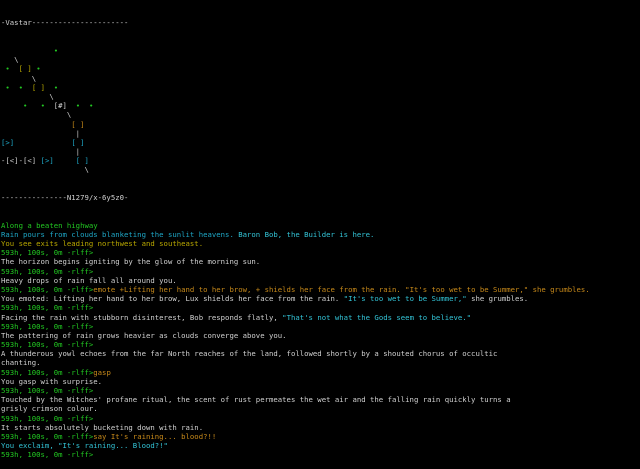 This screenshot has width=640, height=469. I want to click on map-row: • • [ ] •, so click(320, 87).